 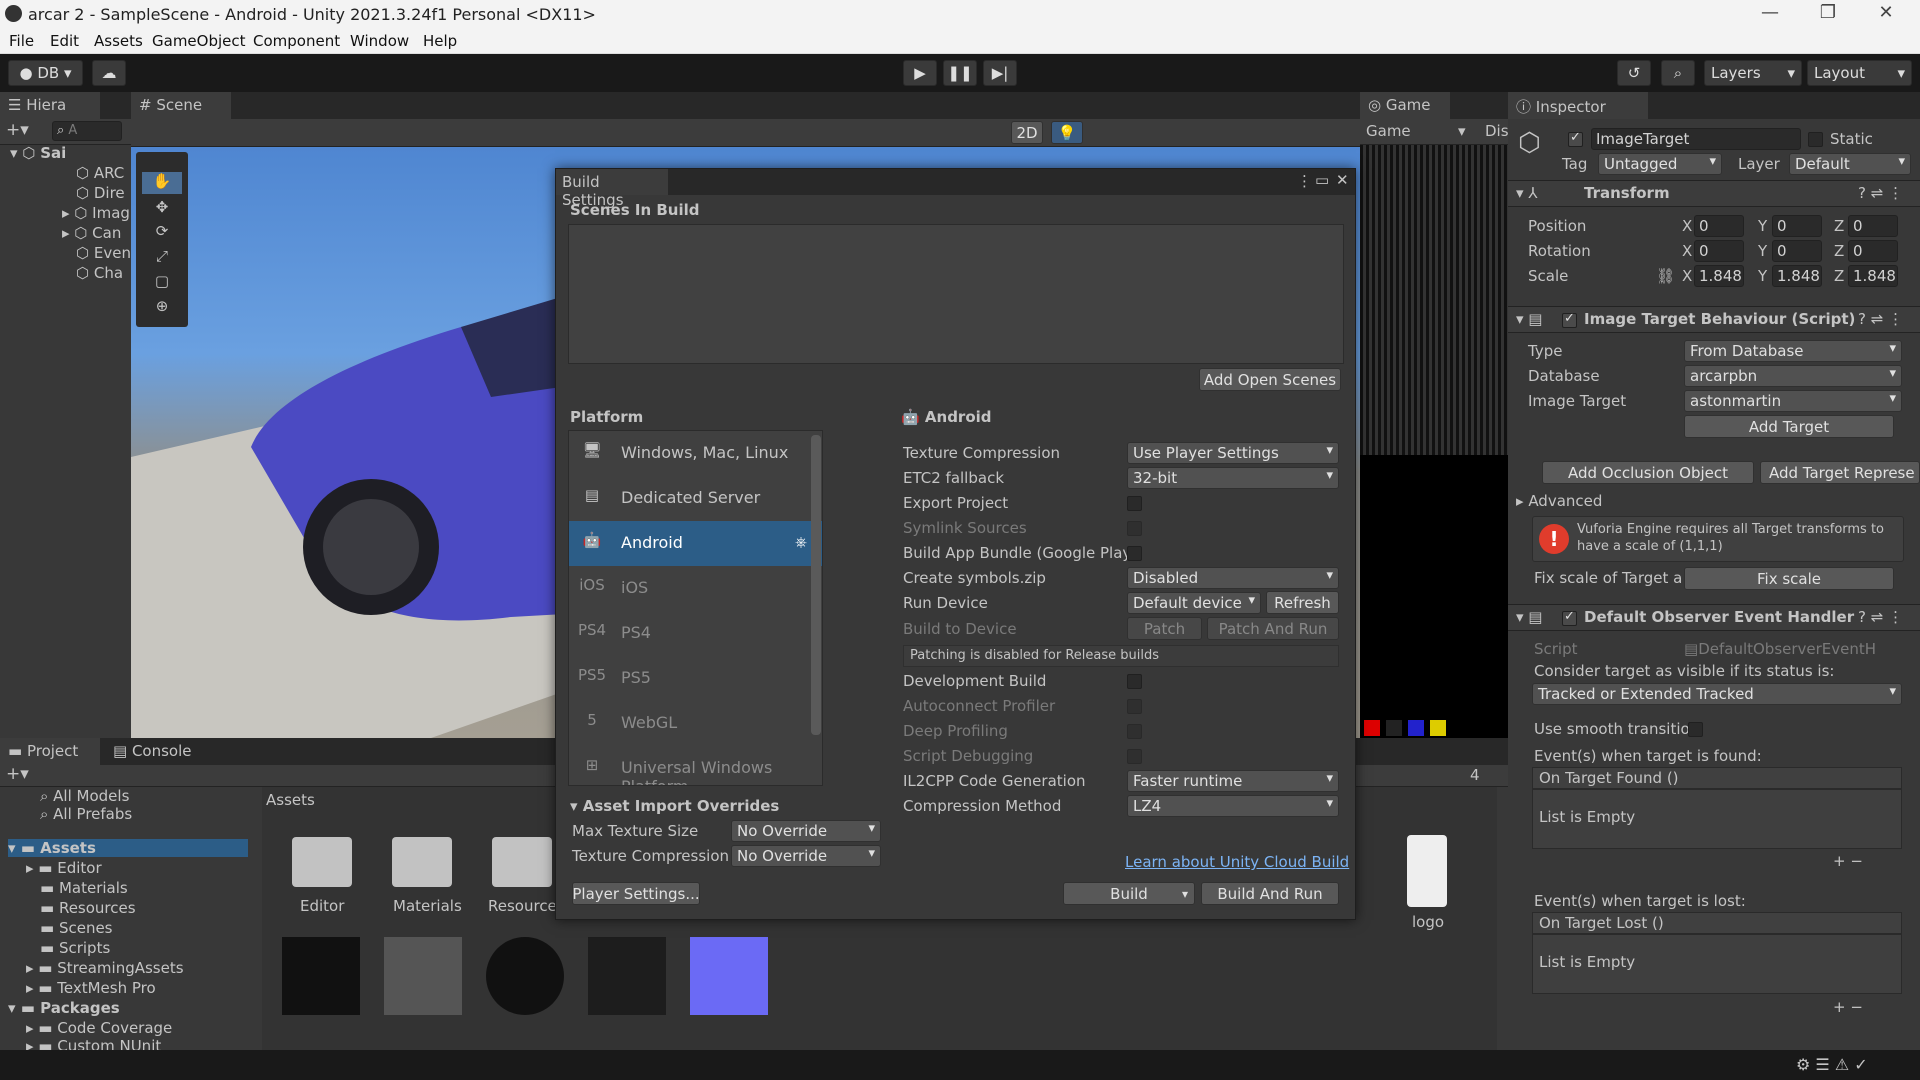 What do you see at coordinates (100, 173) in the screenshot?
I see `hierarchy-item: ⬡ ARC` at bounding box center [100, 173].